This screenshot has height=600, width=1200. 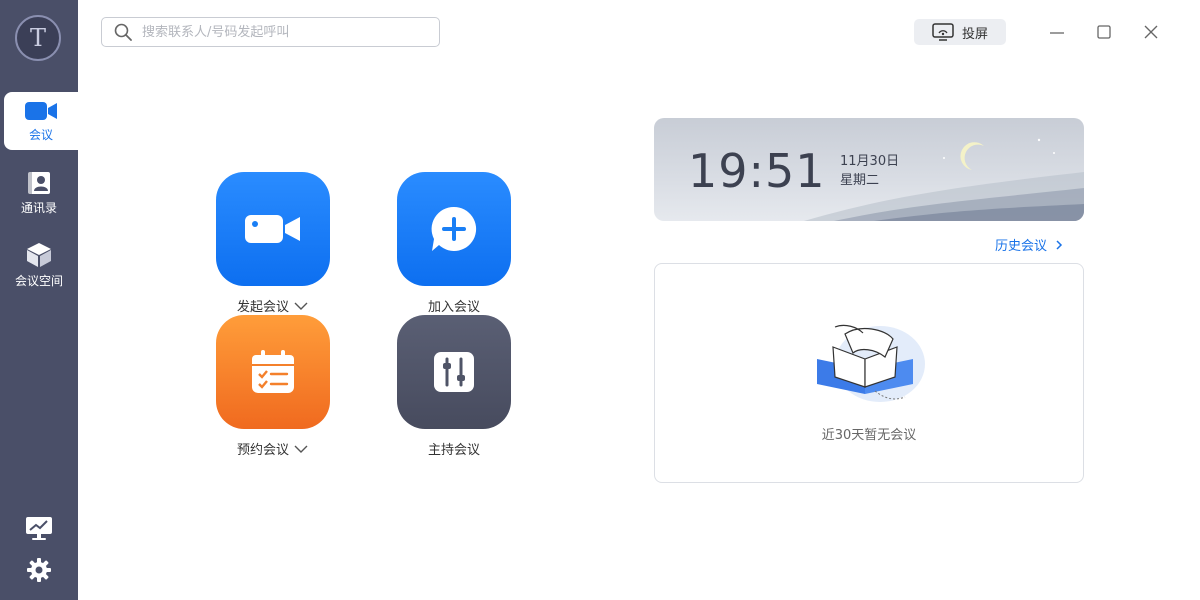 What do you see at coordinates (123, 32) in the screenshot?
I see `search-icon` at bounding box center [123, 32].